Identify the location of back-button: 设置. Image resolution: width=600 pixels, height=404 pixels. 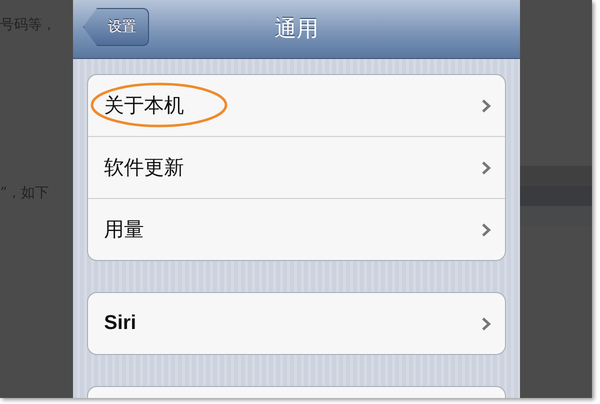
(116, 27).